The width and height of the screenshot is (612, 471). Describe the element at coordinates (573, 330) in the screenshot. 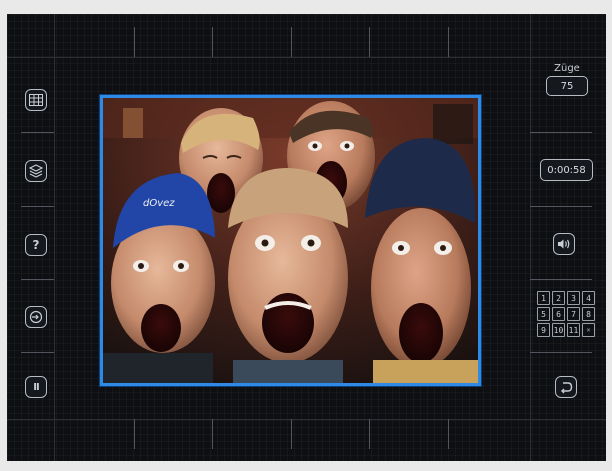

I see `tile-number: 11` at that location.